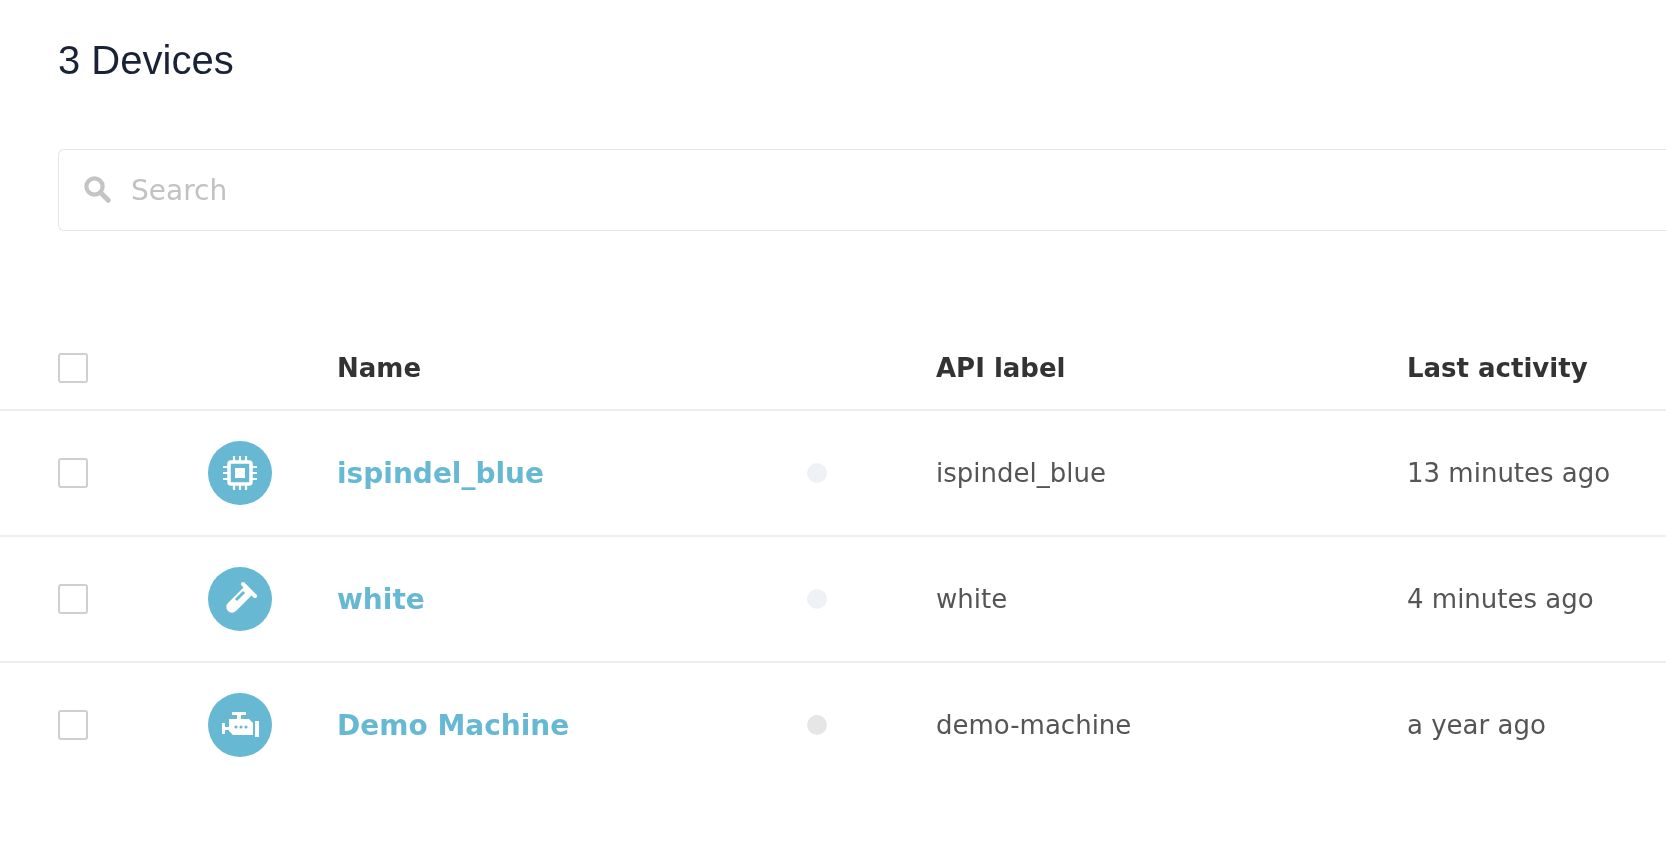  Describe the element at coordinates (1021, 473) in the screenshot. I see `table-cell: ispindel_blue` at that location.